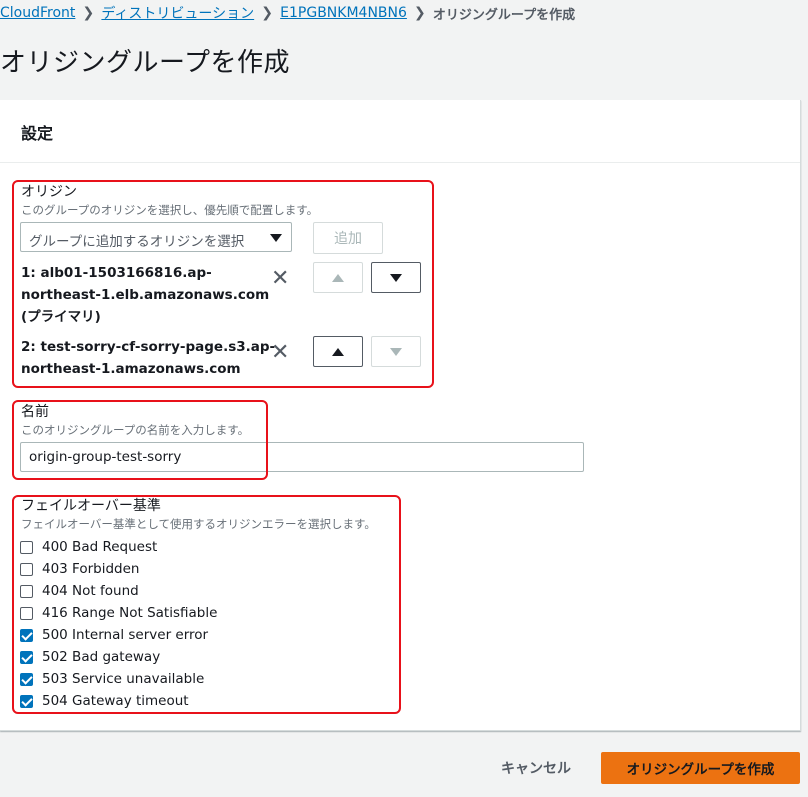 The width and height of the screenshot is (808, 797). Describe the element at coordinates (280, 279) in the screenshot. I see `remove-origin-1-close-icon: ✕` at that location.